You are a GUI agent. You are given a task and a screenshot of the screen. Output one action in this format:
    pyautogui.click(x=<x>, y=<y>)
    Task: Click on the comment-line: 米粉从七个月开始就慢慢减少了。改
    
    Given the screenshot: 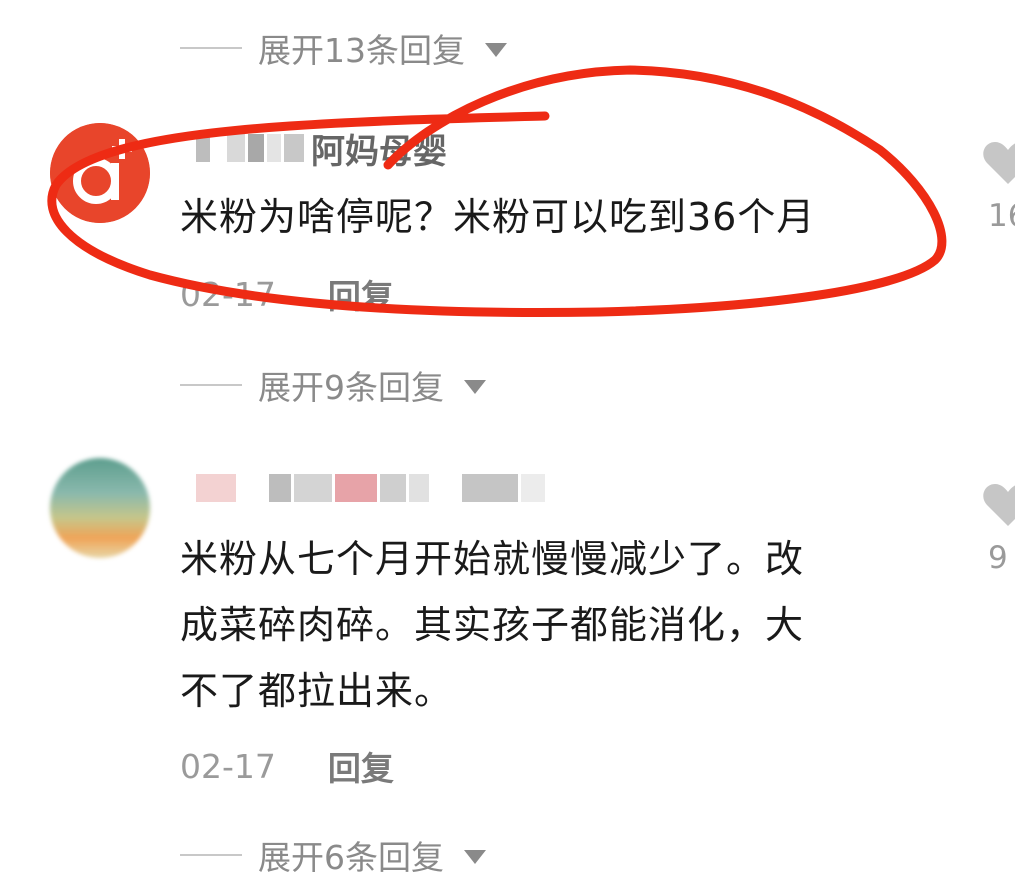 What is the action you would take?
    pyautogui.click(x=492, y=559)
    